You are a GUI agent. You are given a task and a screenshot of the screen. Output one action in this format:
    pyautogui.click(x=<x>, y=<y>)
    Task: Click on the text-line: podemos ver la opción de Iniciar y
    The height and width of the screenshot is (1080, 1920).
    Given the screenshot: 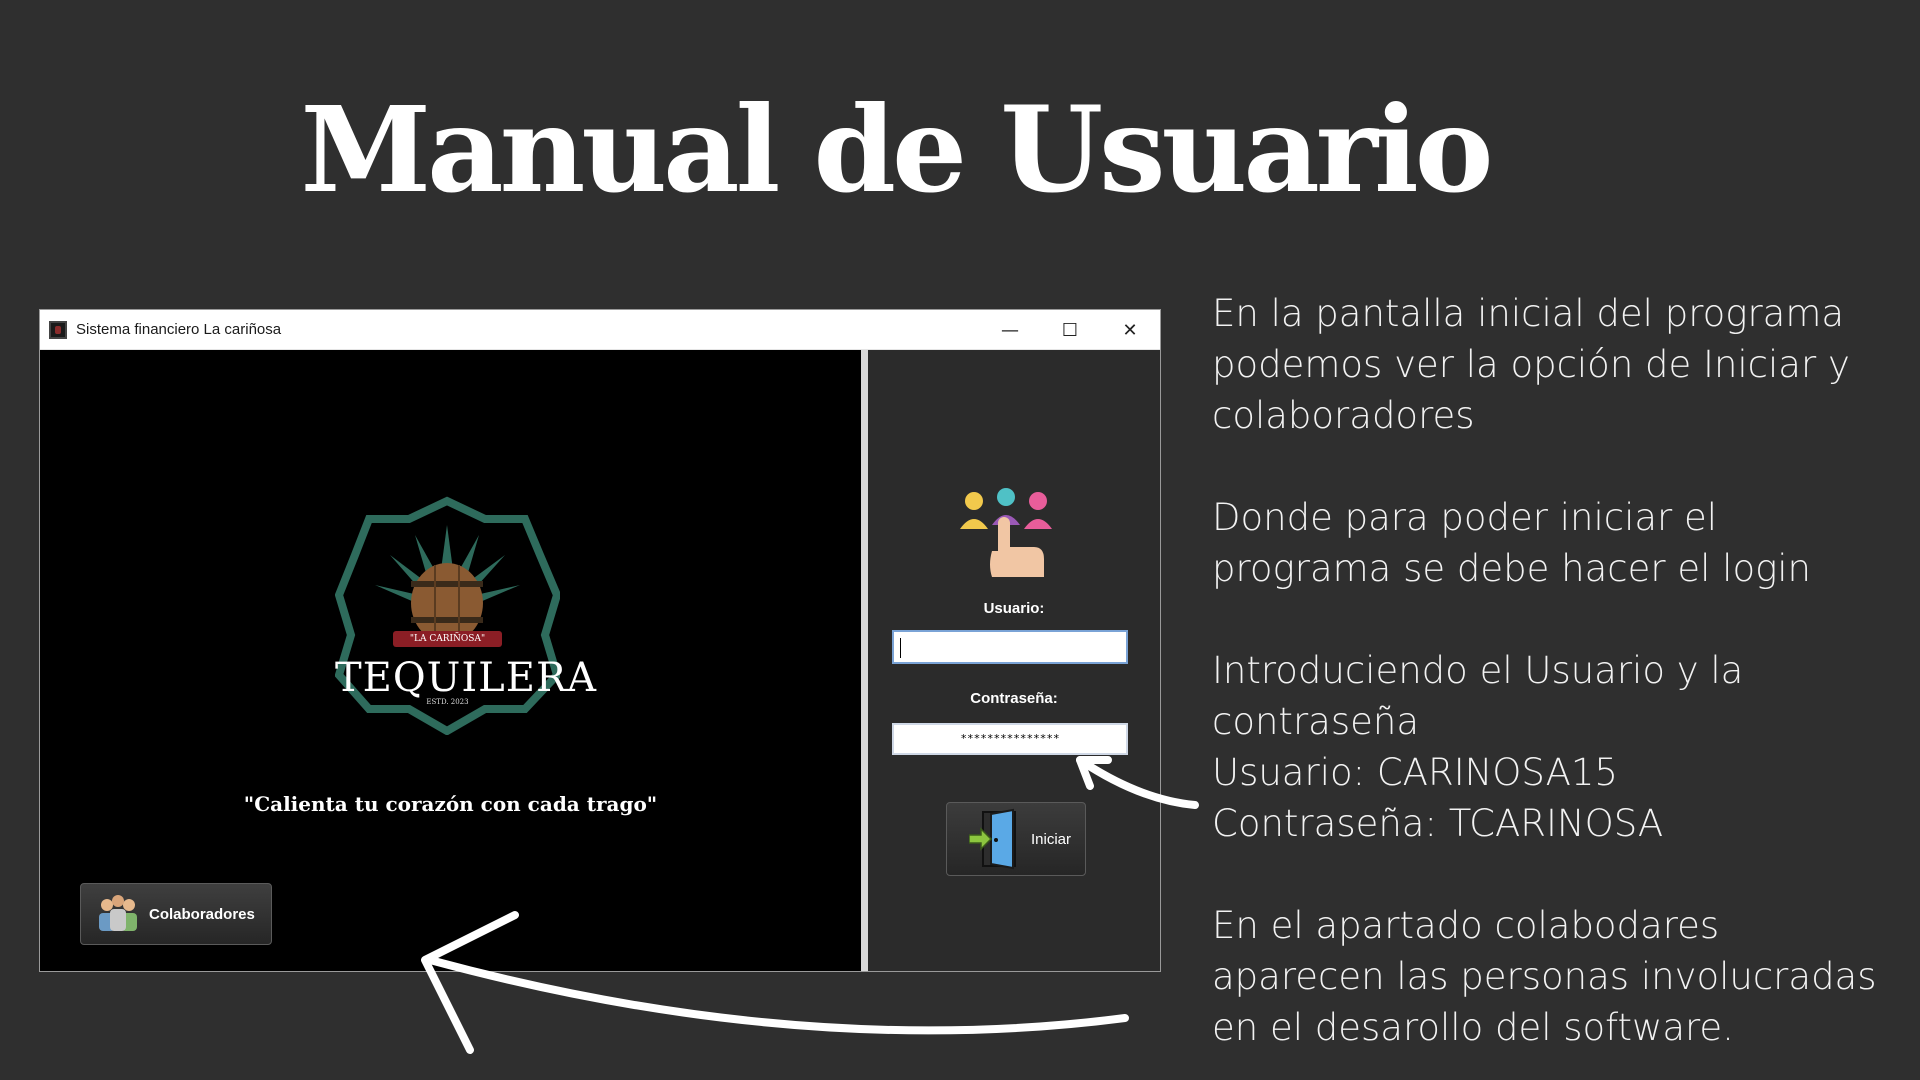 What is the action you would take?
    pyautogui.click(x=1531, y=364)
    